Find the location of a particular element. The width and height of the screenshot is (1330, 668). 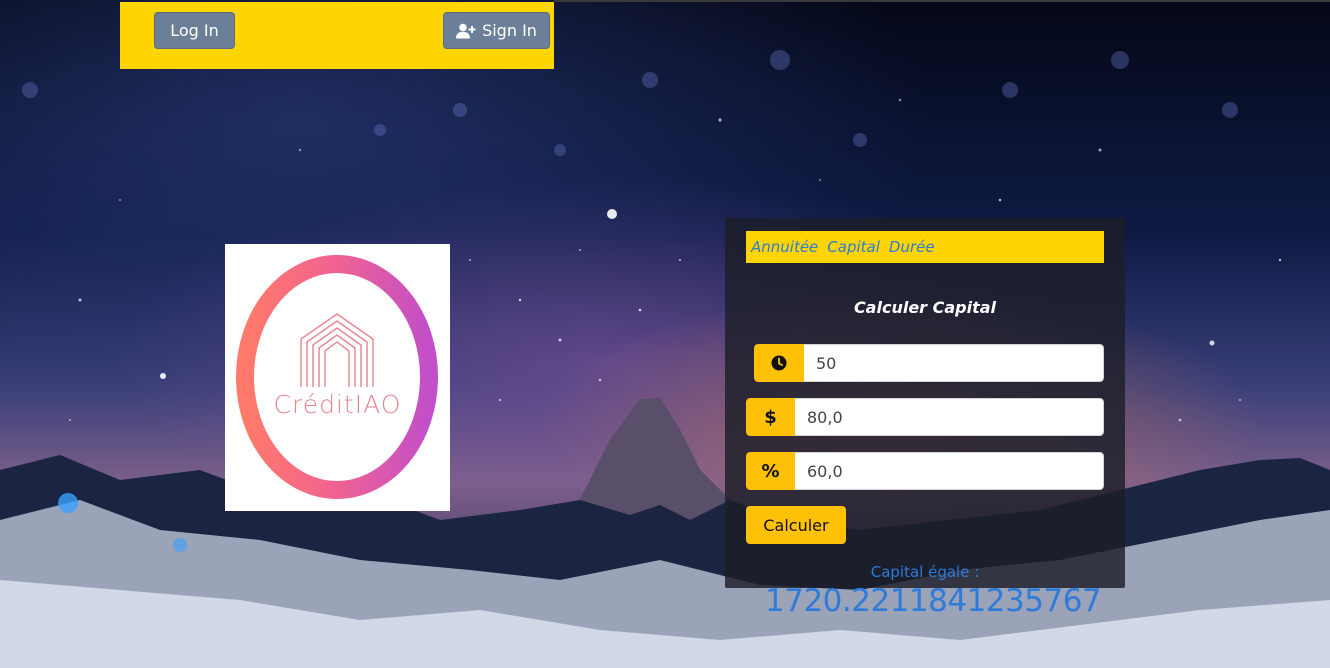

top-border-line is located at coordinates (942, 1).